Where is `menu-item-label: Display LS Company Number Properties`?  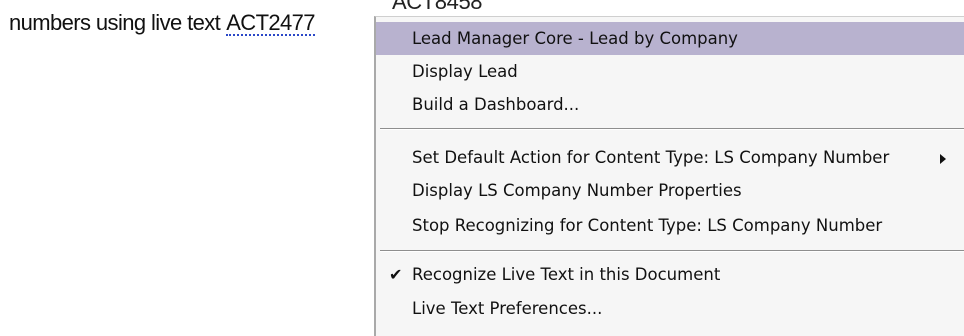 menu-item-label: Display LS Company Number Properties is located at coordinates (577, 190).